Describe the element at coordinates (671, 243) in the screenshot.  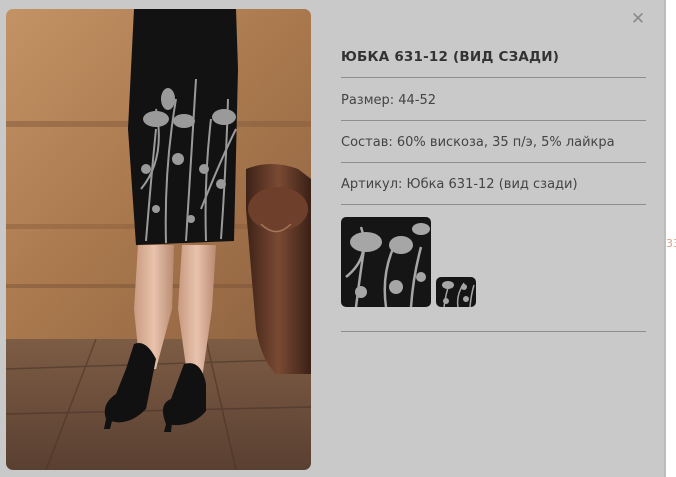
I see `background-page-text: 33` at that location.